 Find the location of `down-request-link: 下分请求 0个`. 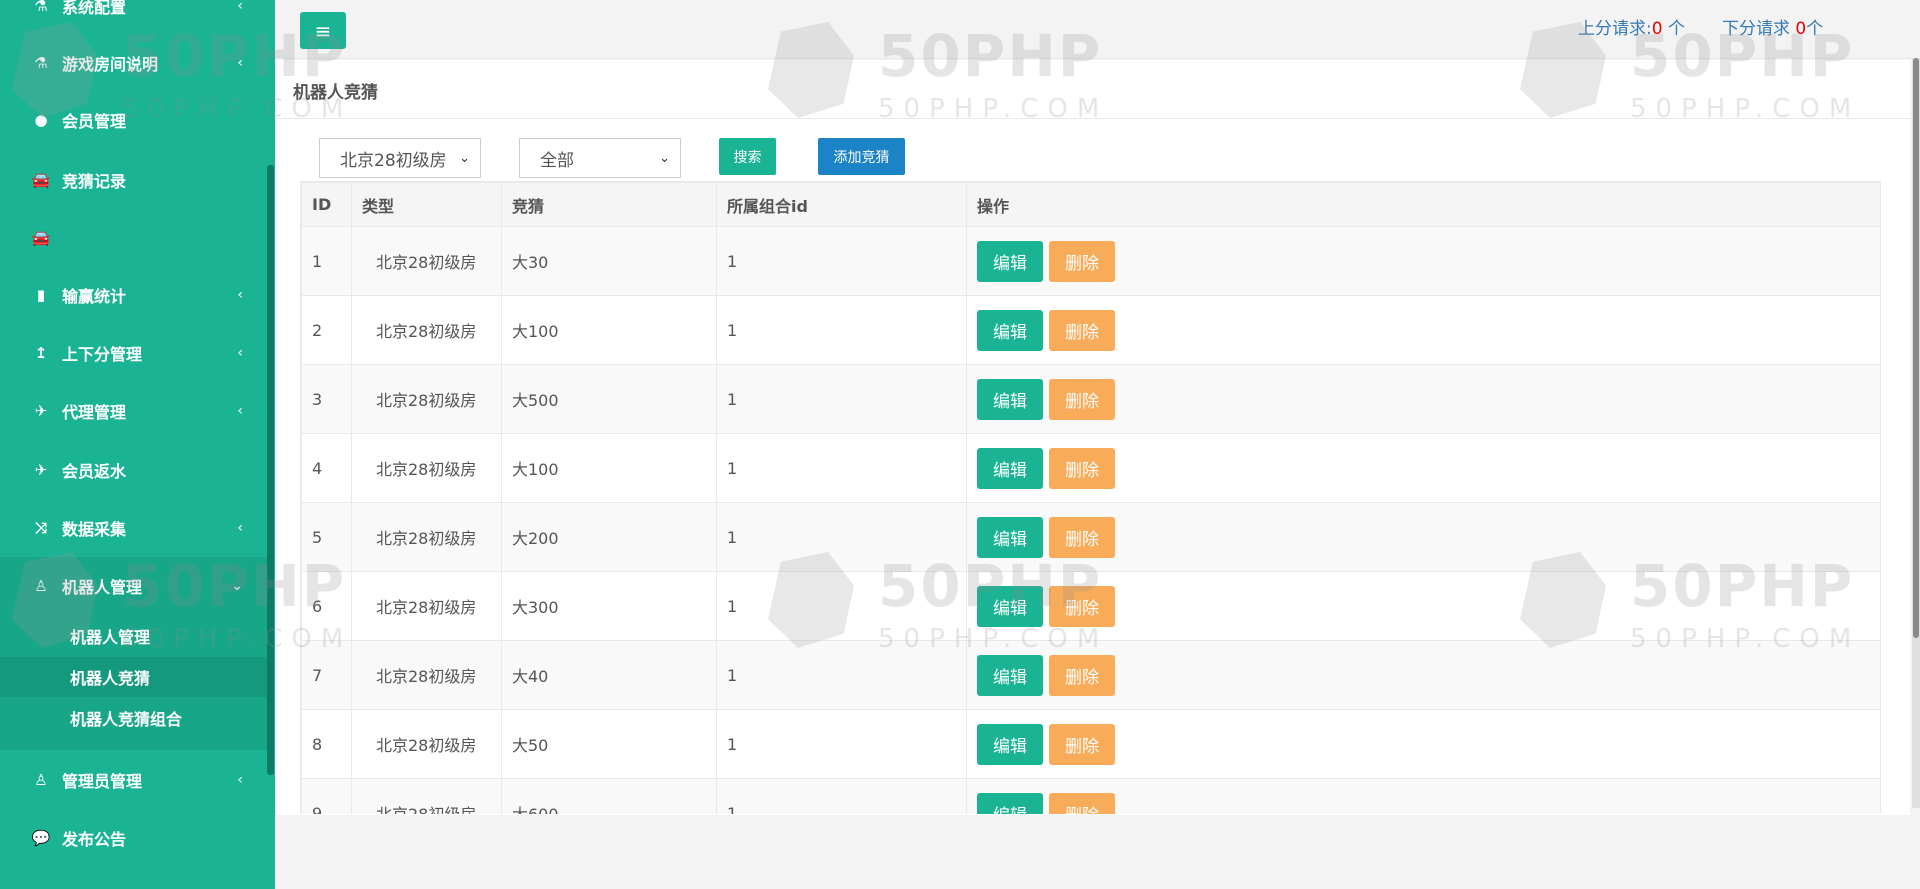

down-request-link: 下分请求 0个 is located at coordinates (1772, 26).